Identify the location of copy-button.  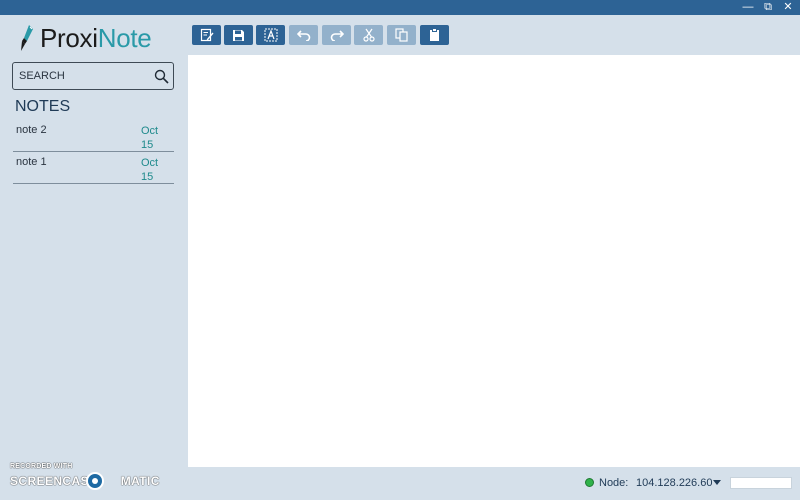
(401, 35).